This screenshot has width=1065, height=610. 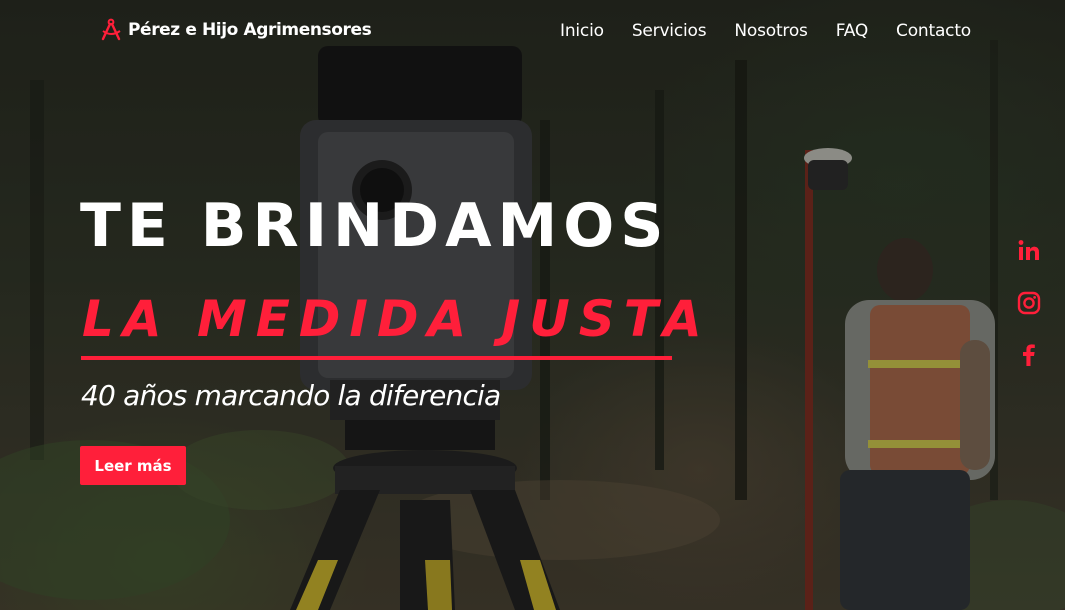 What do you see at coordinates (771, 31) in the screenshot?
I see `nav-item-nosotros: Nosotros` at bounding box center [771, 31].